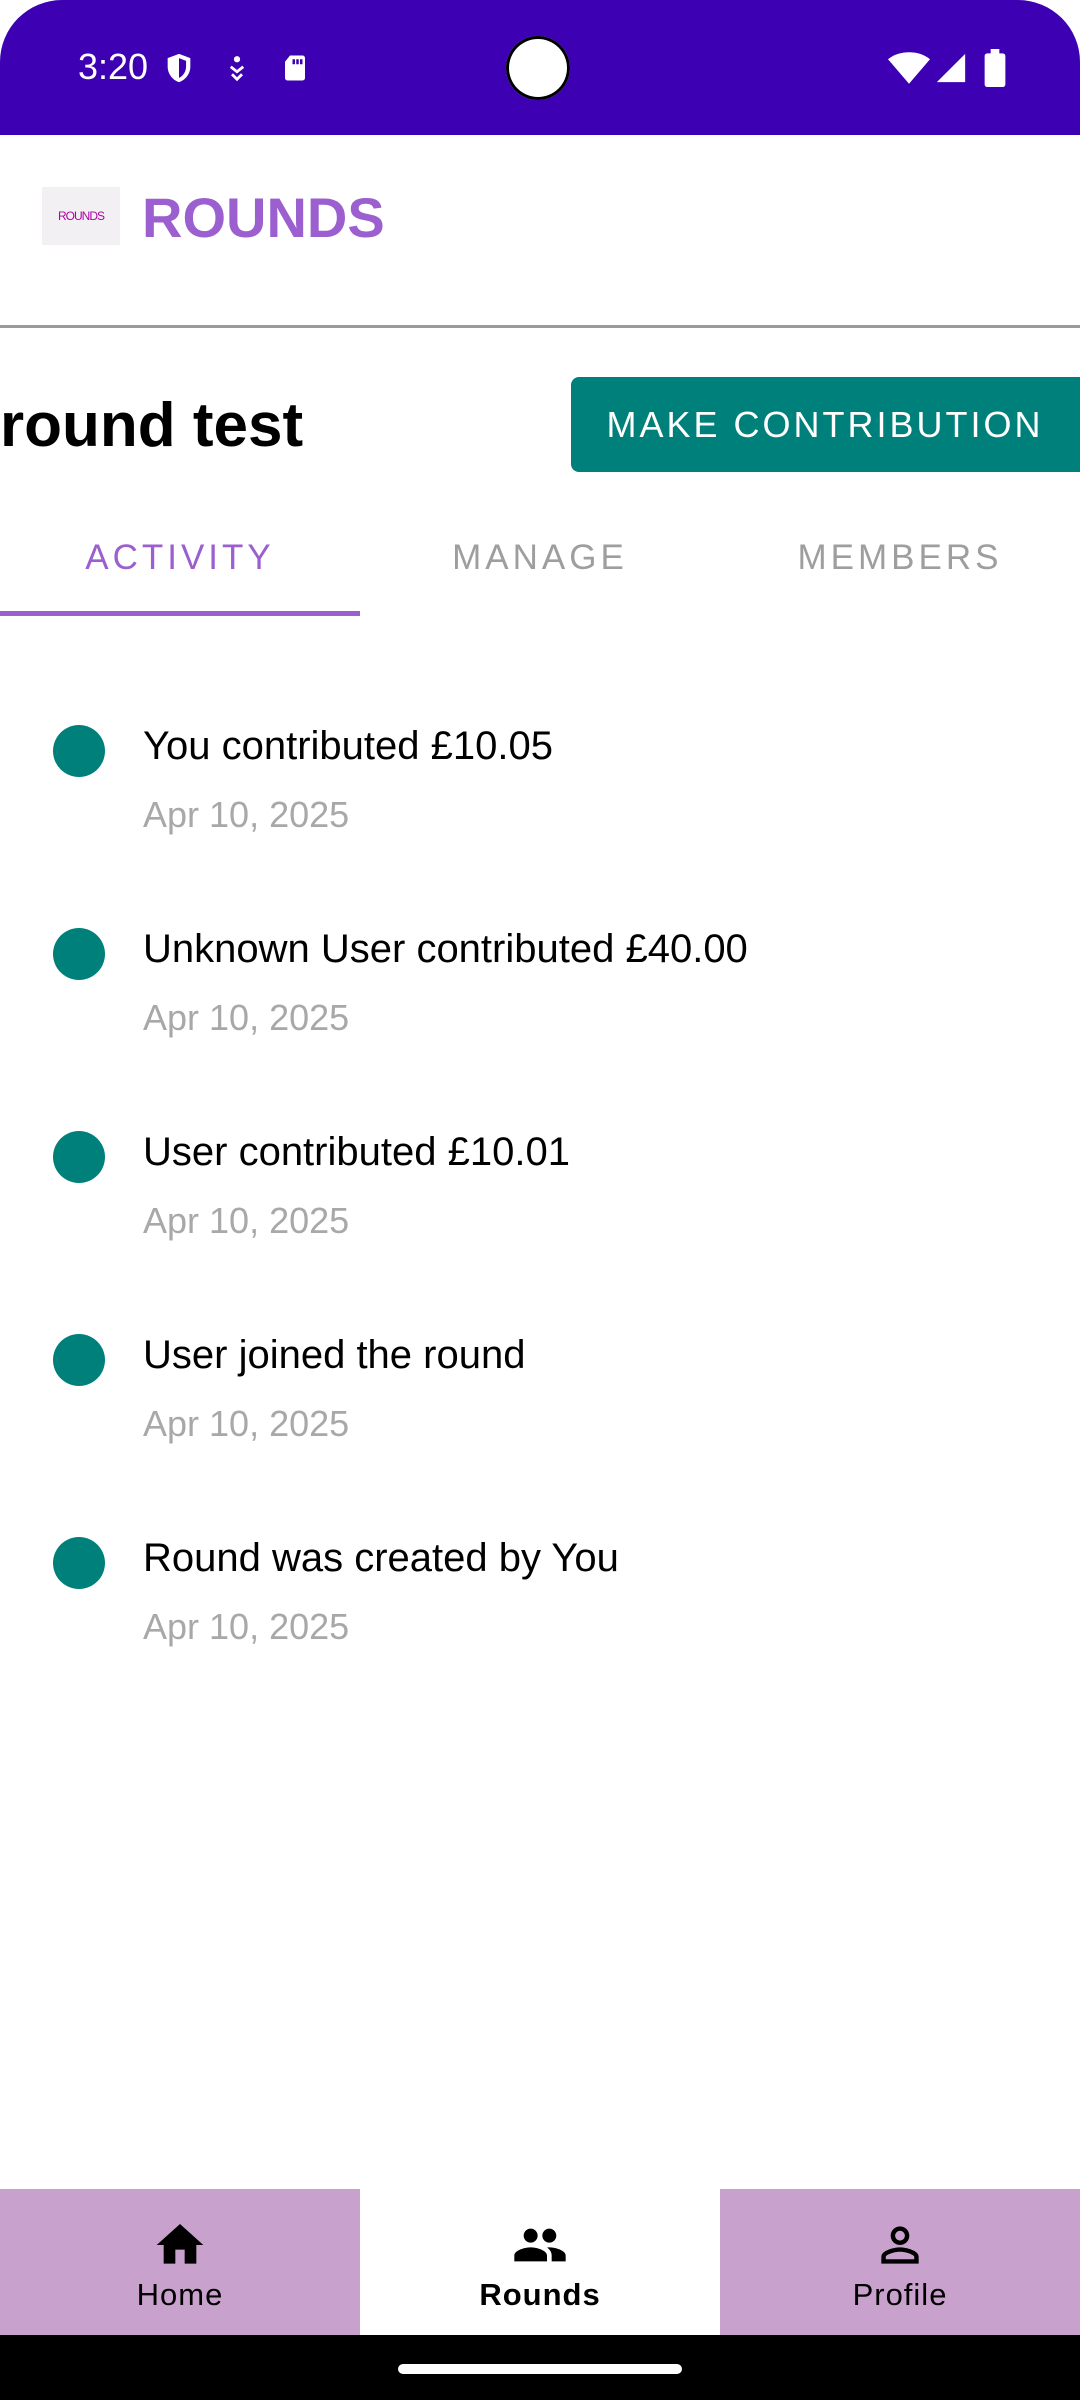  Describe the element at coordinates (995, 68) in the screenshot. I see `battery-icon` at that location.